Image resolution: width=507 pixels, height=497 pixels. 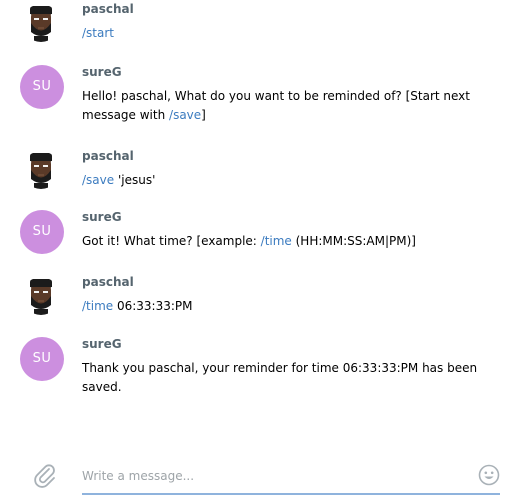 What do you see at coordinates (135, 180) in the screenshot?
I see `message-text-segment: 'jesus'` at bounding box center [135, 180].